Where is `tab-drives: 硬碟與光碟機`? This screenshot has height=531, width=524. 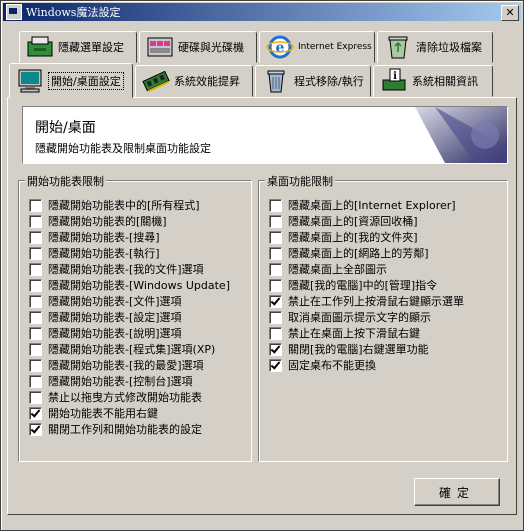
tab-drives: 硬碟與光碟機 is located at coordinates (198, 47).